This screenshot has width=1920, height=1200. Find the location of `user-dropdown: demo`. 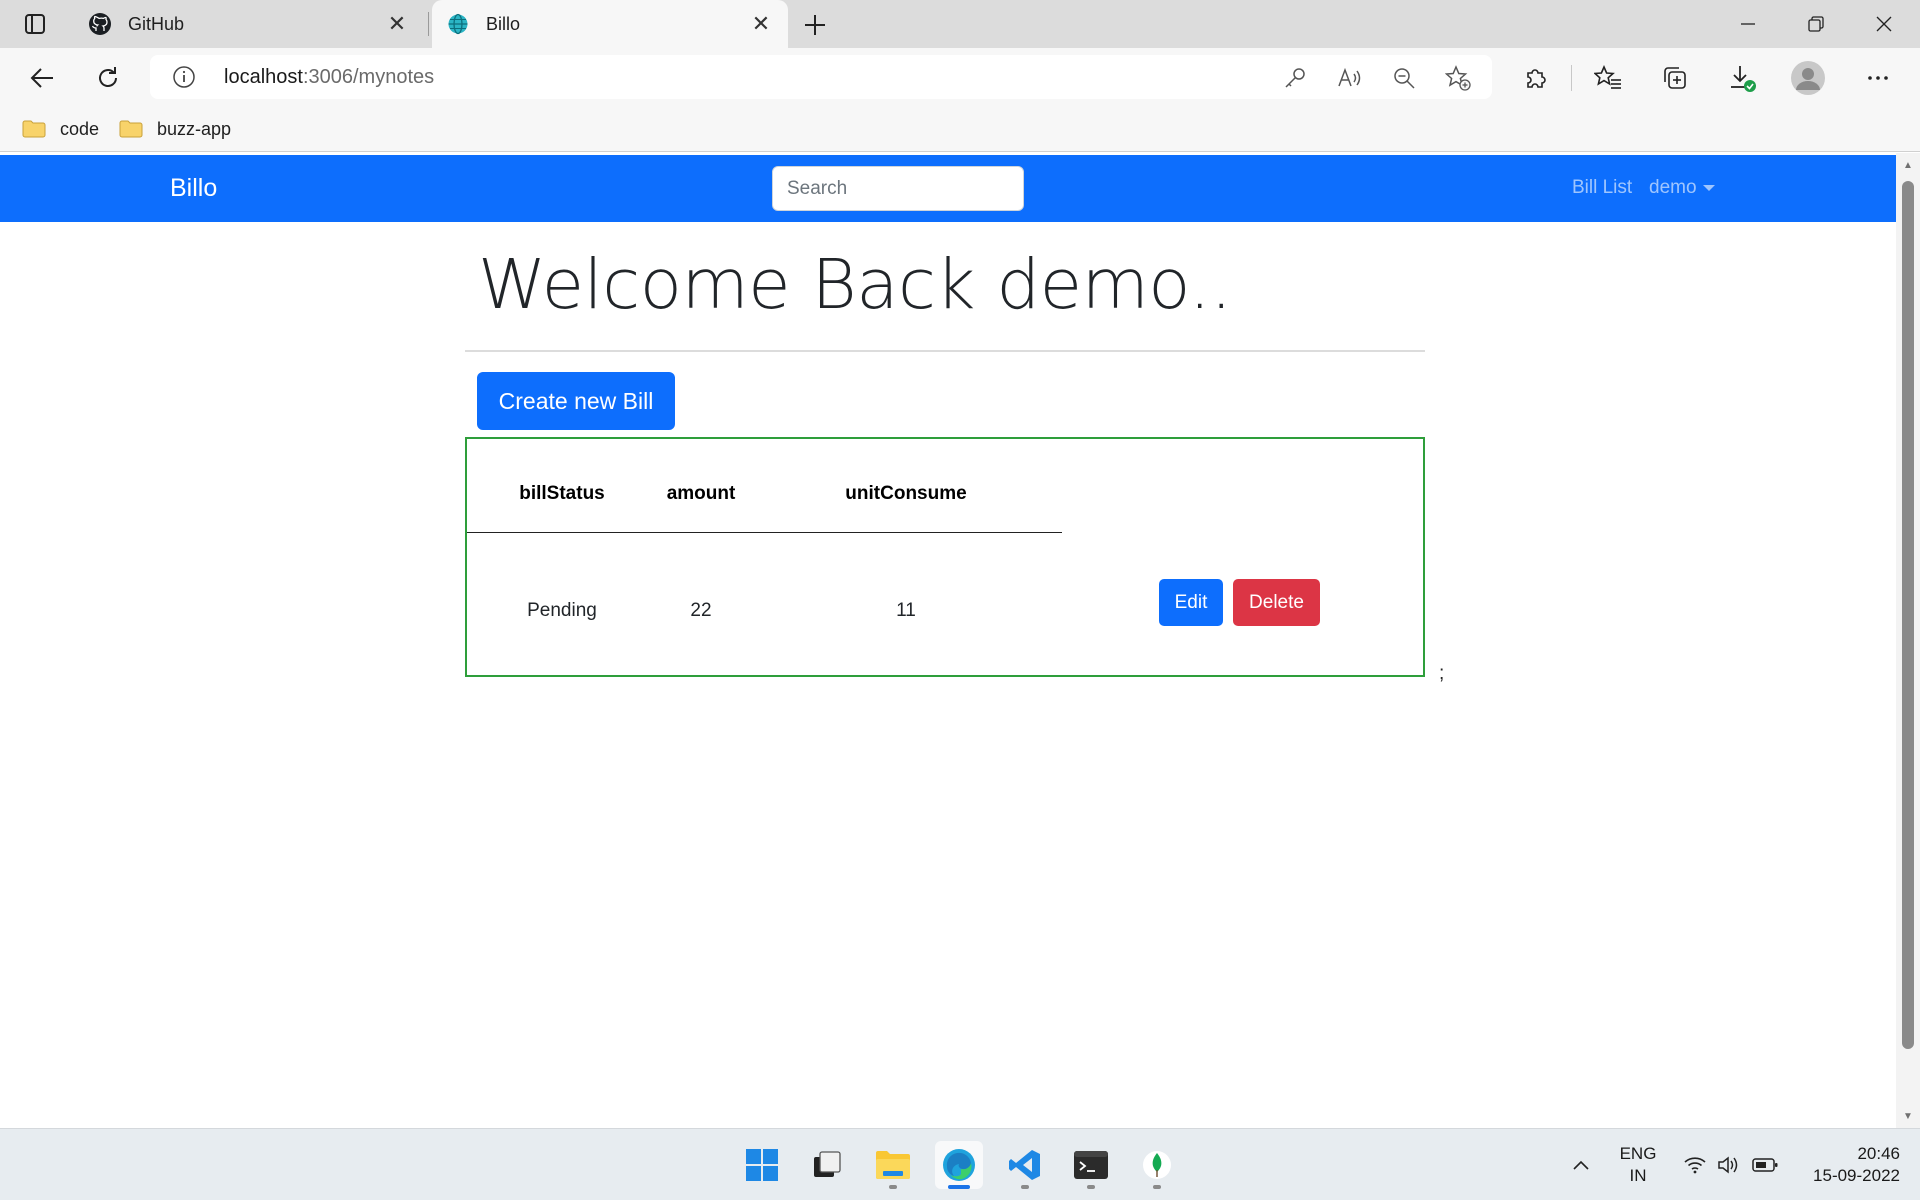

user-dropdown: demo is located at coordinates (1682, 188).